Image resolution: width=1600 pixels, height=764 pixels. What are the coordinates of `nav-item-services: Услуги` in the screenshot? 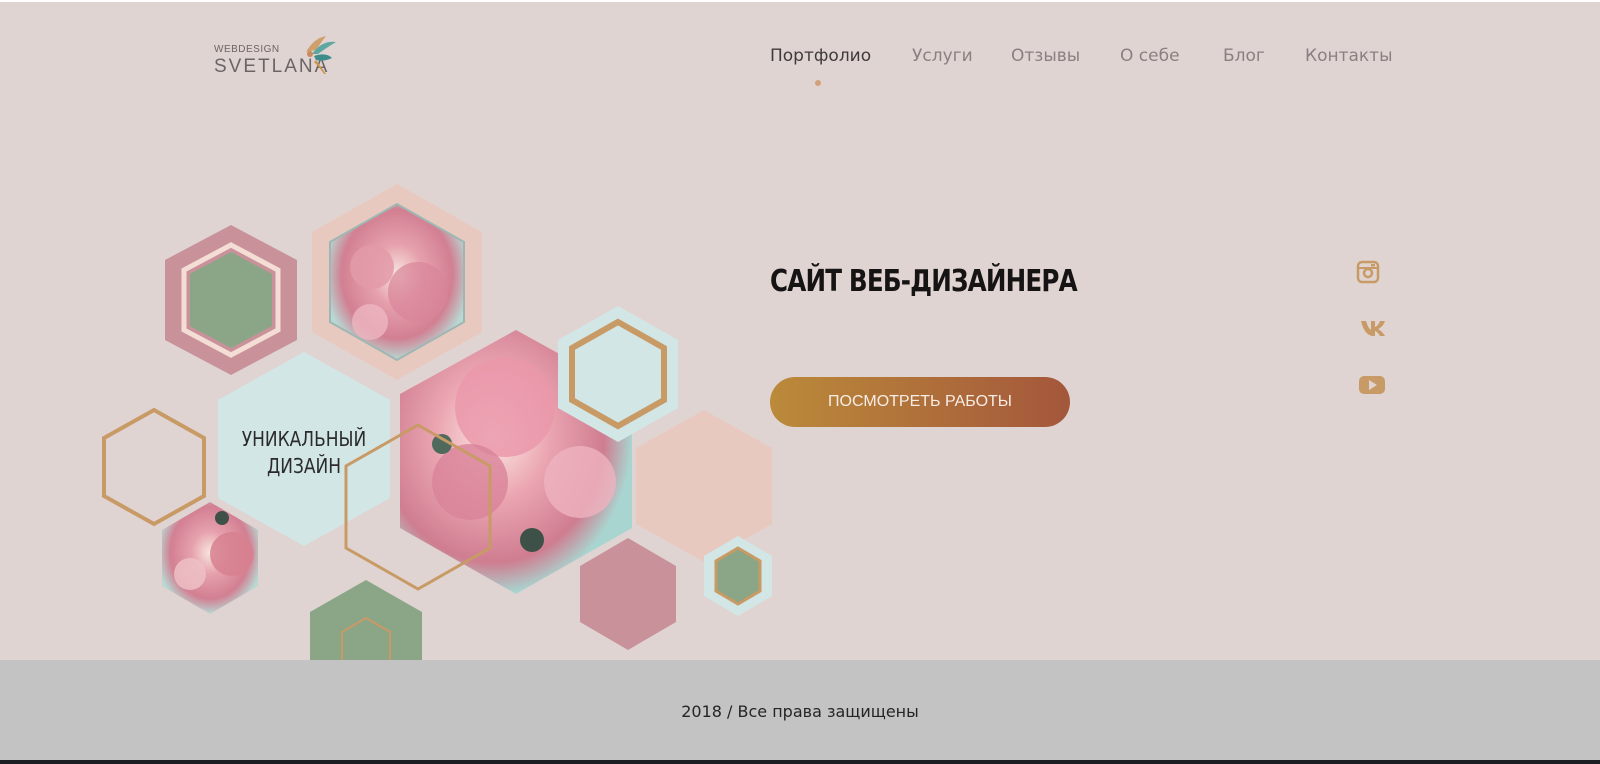 It's located at (942, 56).